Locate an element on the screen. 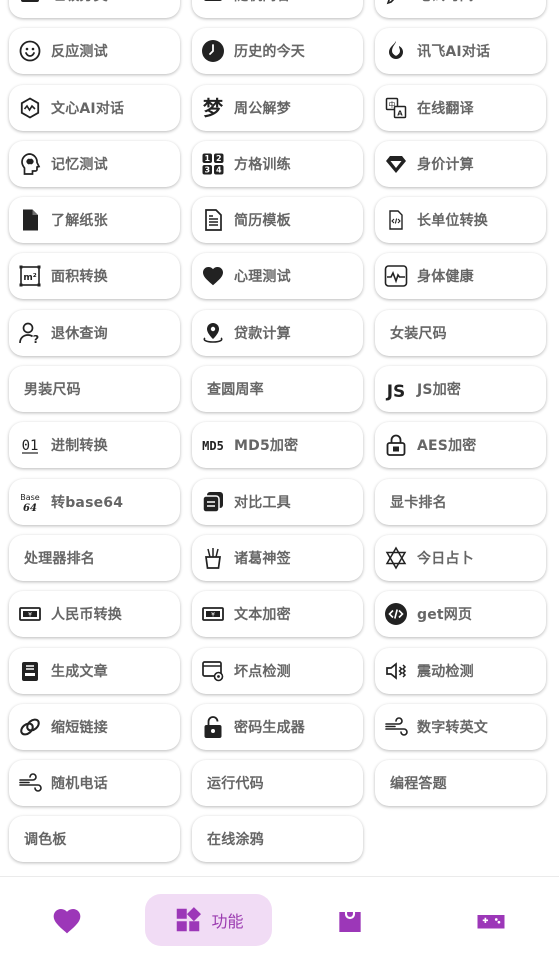 This screenshot has width=559, height=961. tool-card: 身价计算 is located at coordinates (460, 163).